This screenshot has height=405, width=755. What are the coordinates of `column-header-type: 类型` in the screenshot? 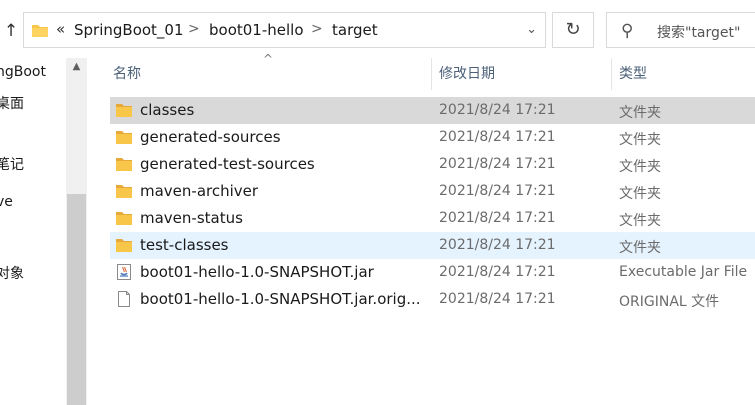 It's located at (633, 74).